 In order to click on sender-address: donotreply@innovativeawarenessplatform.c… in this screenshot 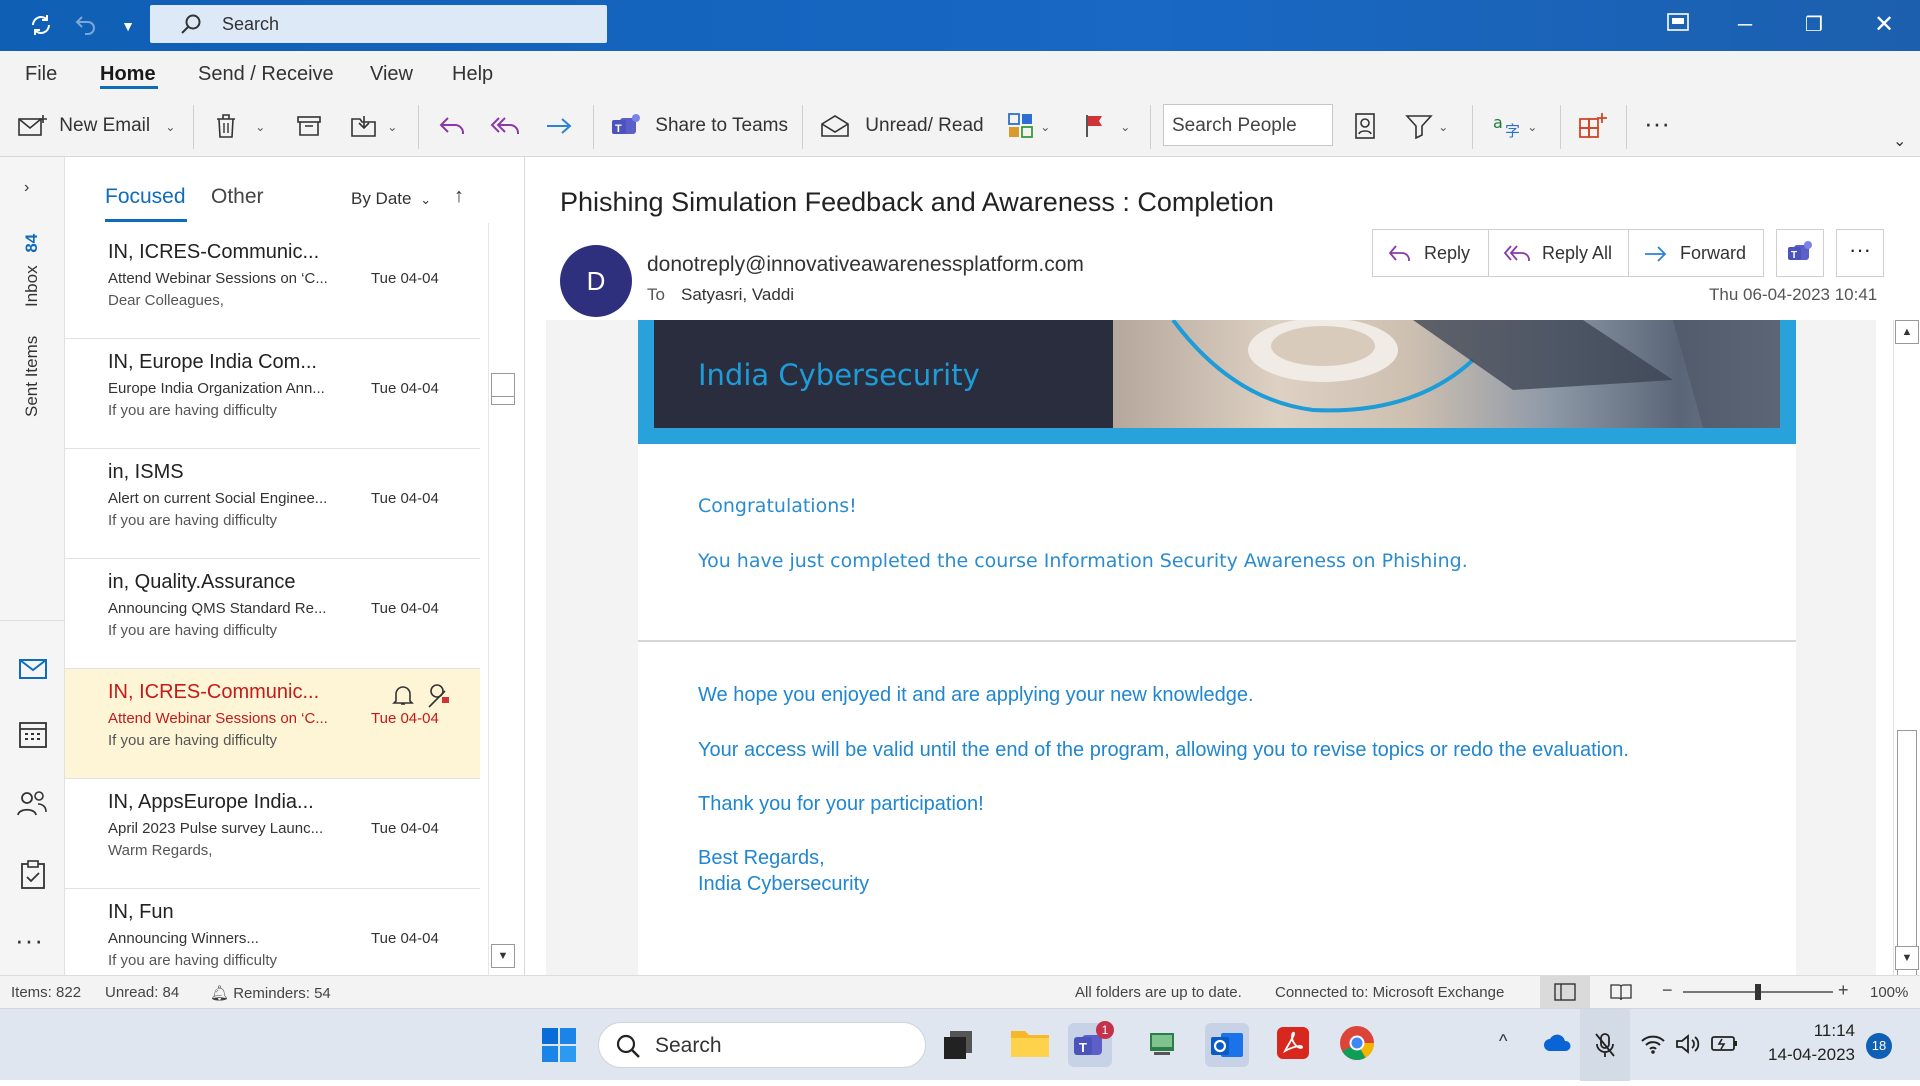, I will do `click(865, 265)`.